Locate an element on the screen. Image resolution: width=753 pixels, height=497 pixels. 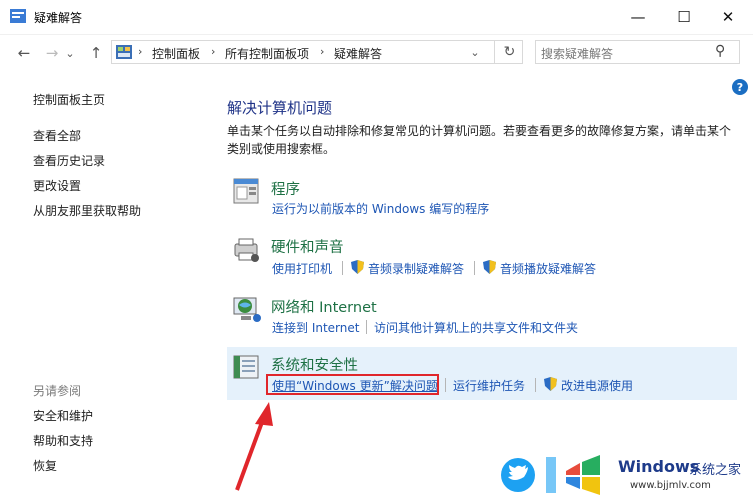
sidebar-item-view-all: 查看全部 is located at coordinates (57, 135).